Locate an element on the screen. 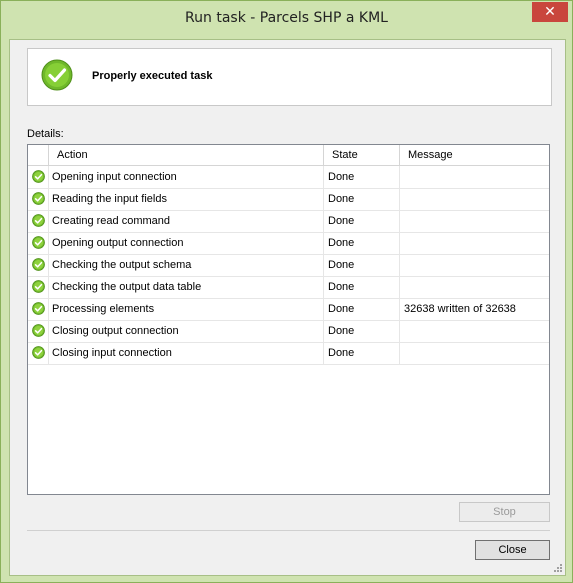 The width and height of the screenshot is (573, 583). close-button: Close is located at coordinates (512, 550).